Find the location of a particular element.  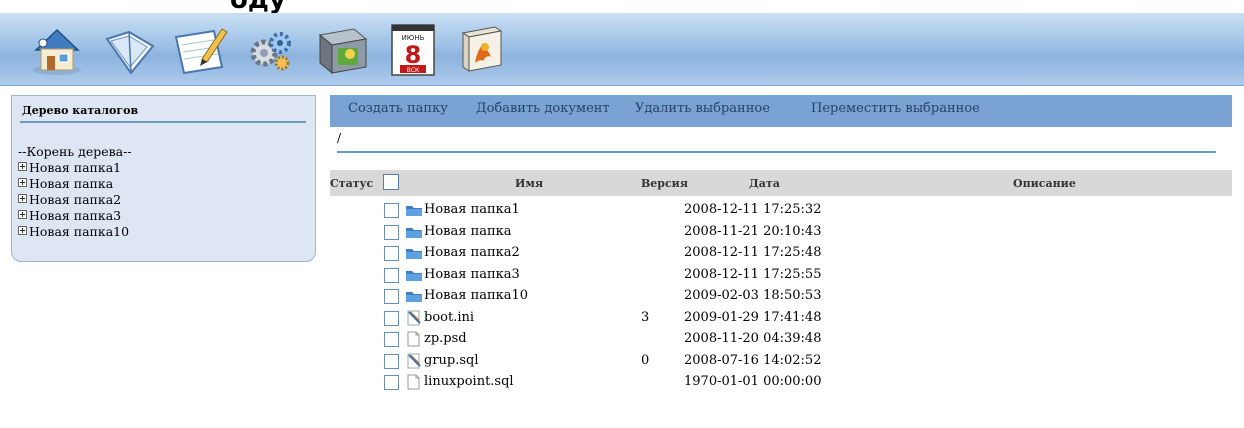

file-date: 2008-12-11 17:25:48 is located at coordinates (753, 252).